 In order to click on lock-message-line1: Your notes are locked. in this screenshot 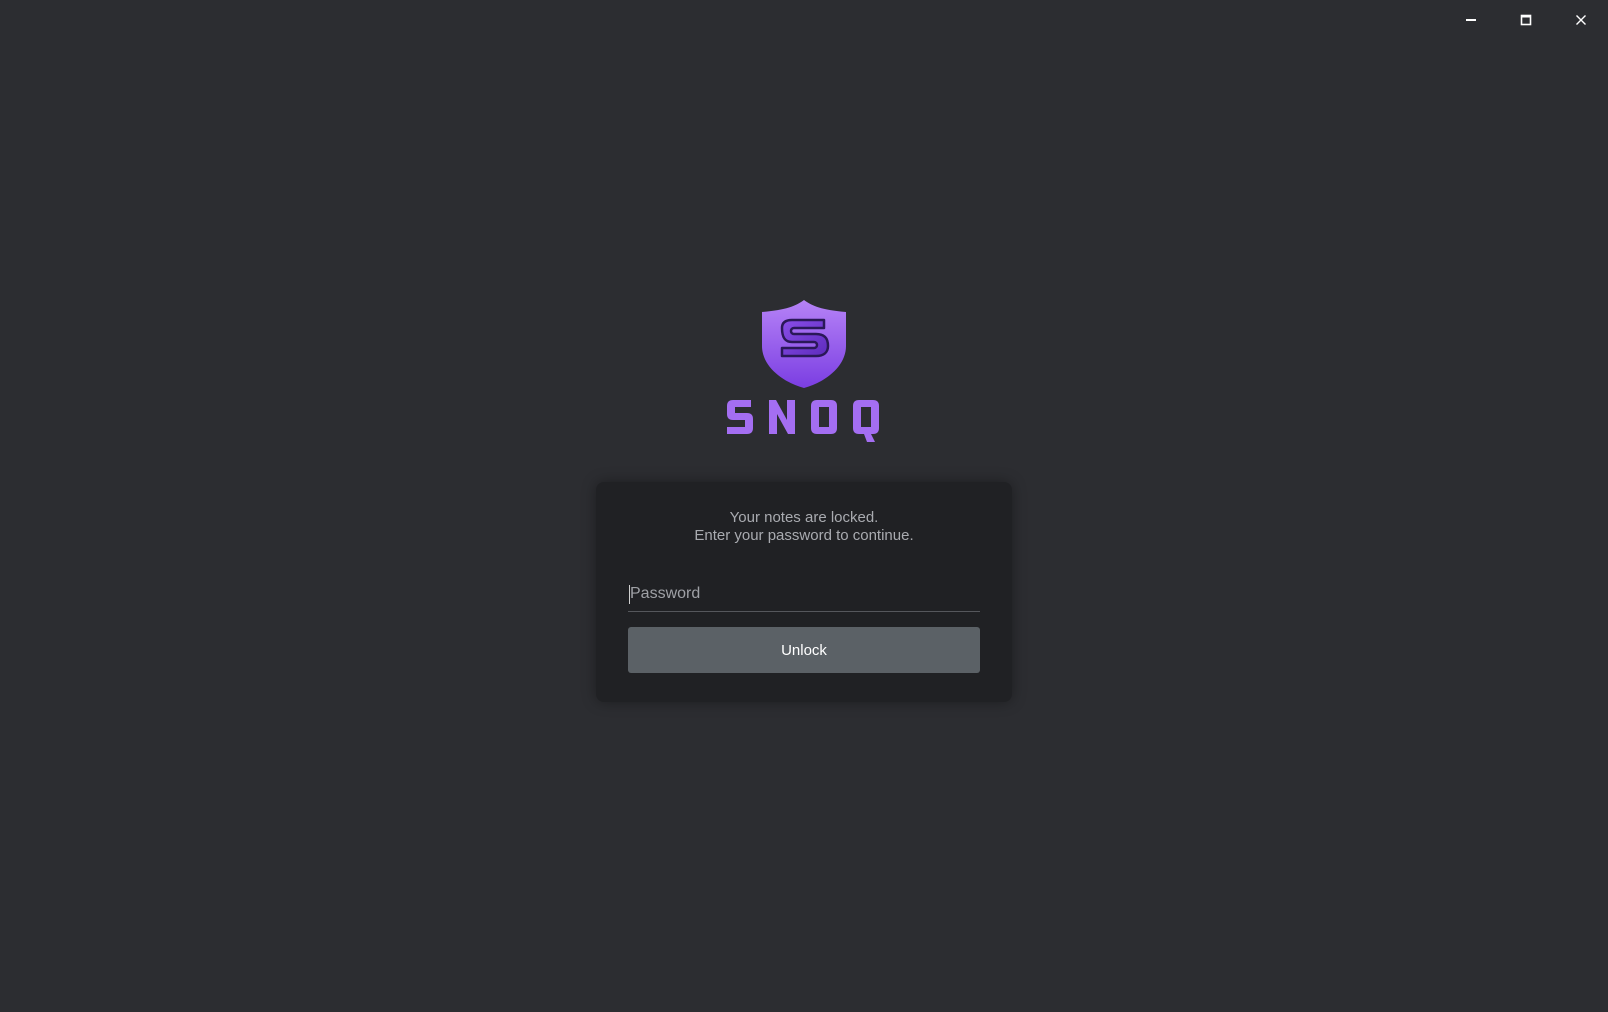, I will do `click(804, 517)`.